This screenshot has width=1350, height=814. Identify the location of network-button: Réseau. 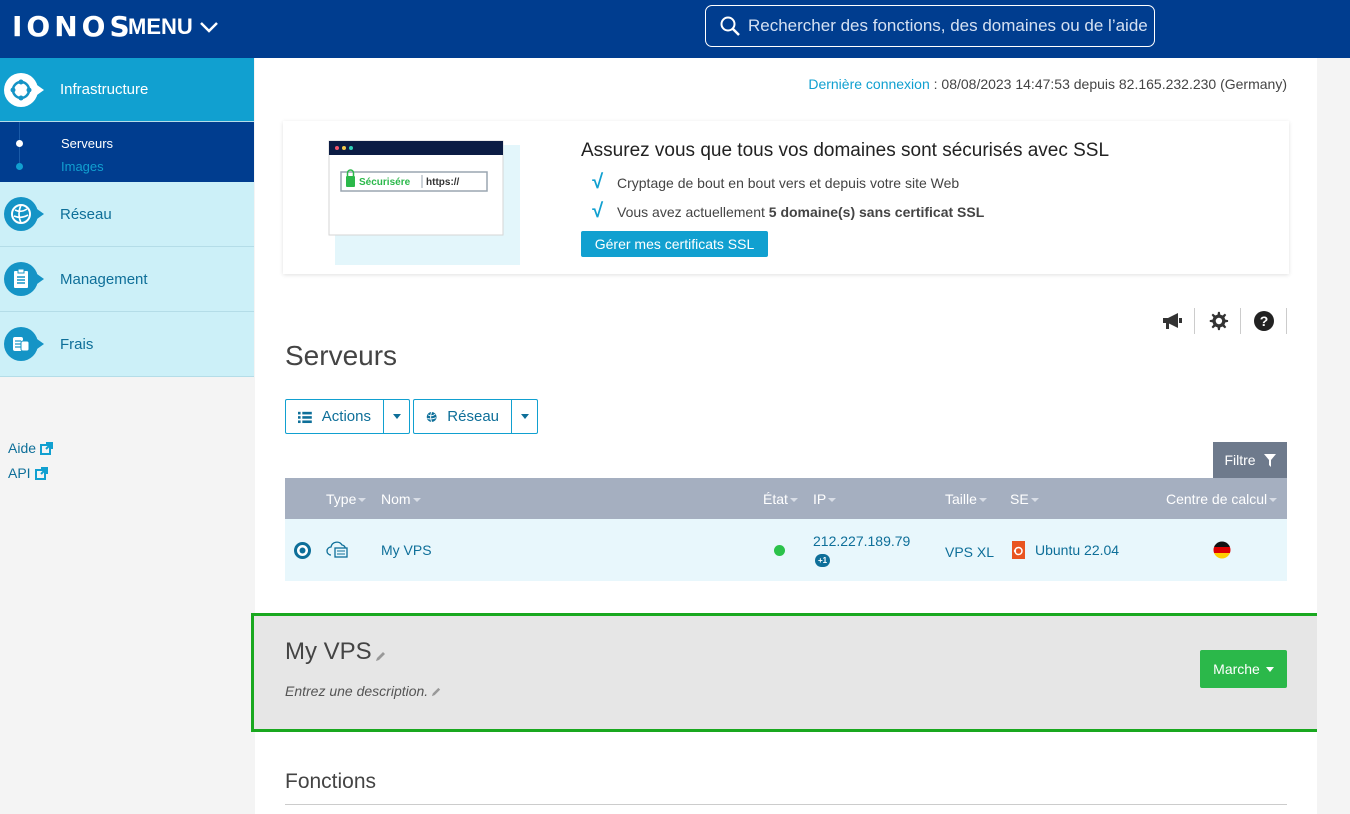
(463, 416).